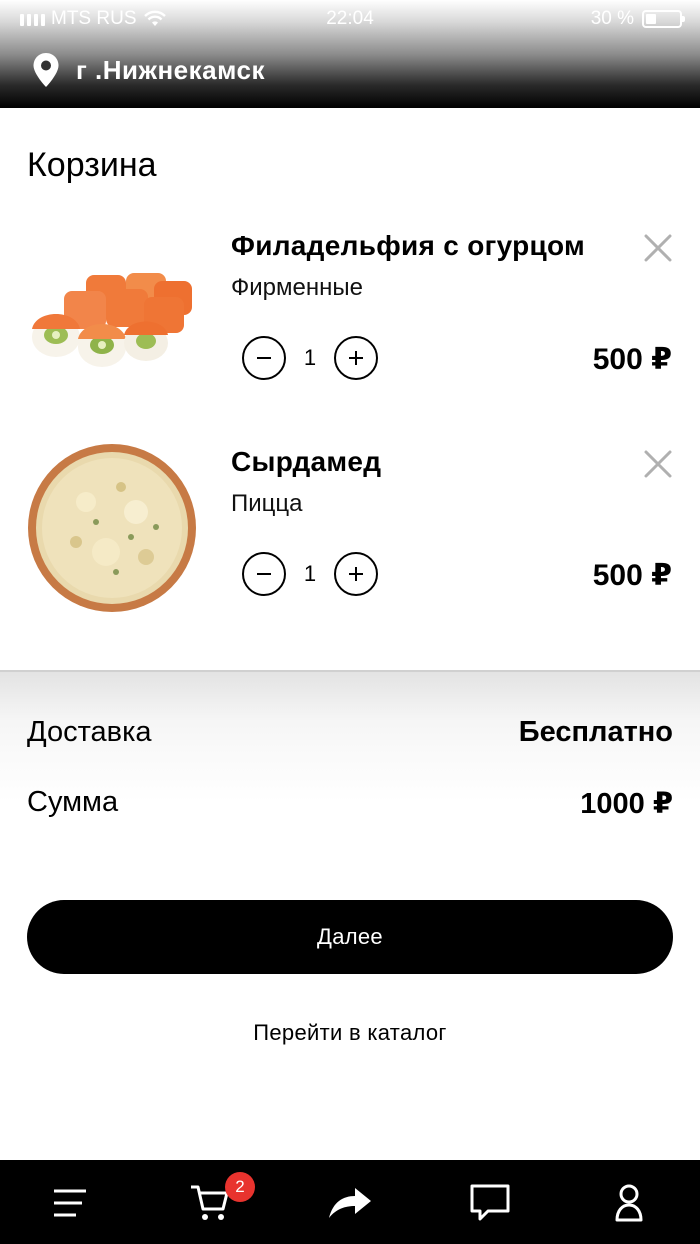 The image size is (700, 1244). Describe the element at coordinates (297, 287) in the screenshot. I see `item-category: Фирменные` at that location.